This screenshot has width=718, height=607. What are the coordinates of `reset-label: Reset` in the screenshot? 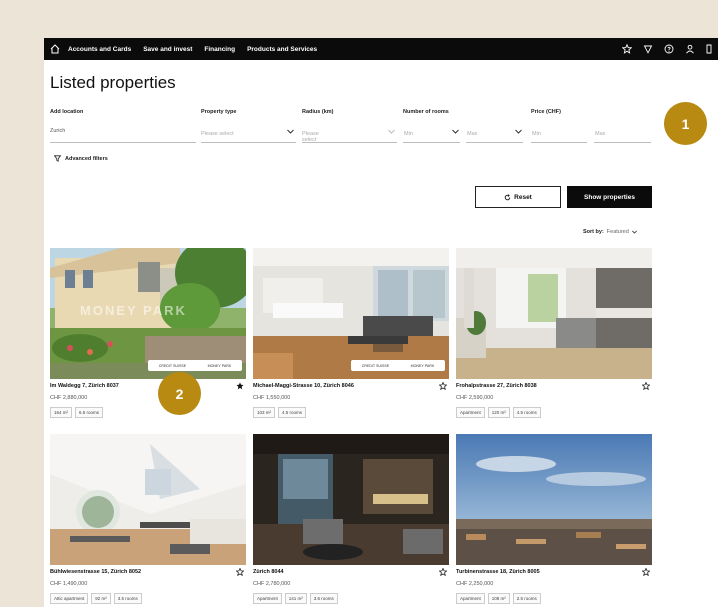 It's located at (523, 197).